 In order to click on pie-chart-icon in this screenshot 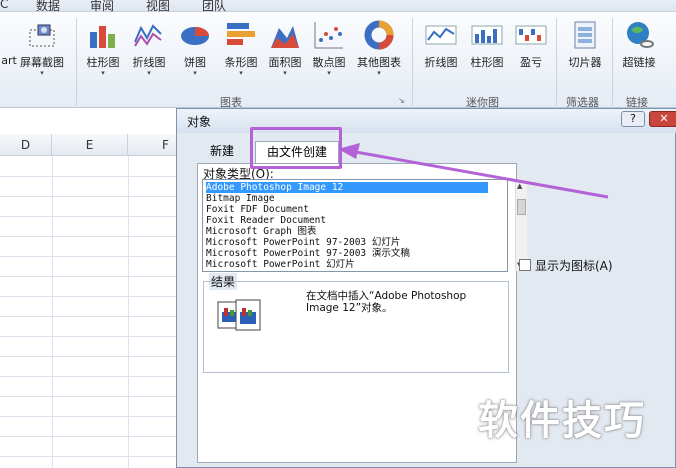, I will do `click(195, 35)`.